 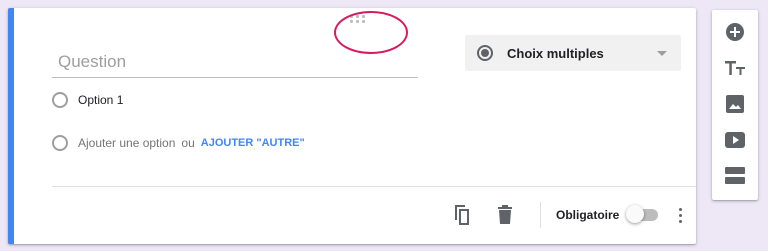 I want to click on add-section-button, so click(x=735, y=176).